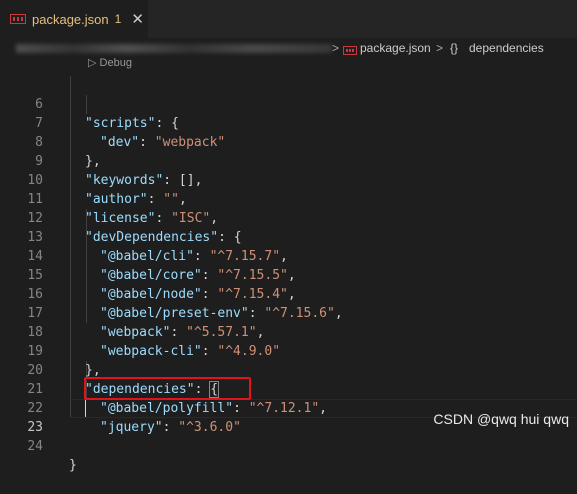  I want to click on code-line: 12 "devDependencies": {, so click(288, 217).